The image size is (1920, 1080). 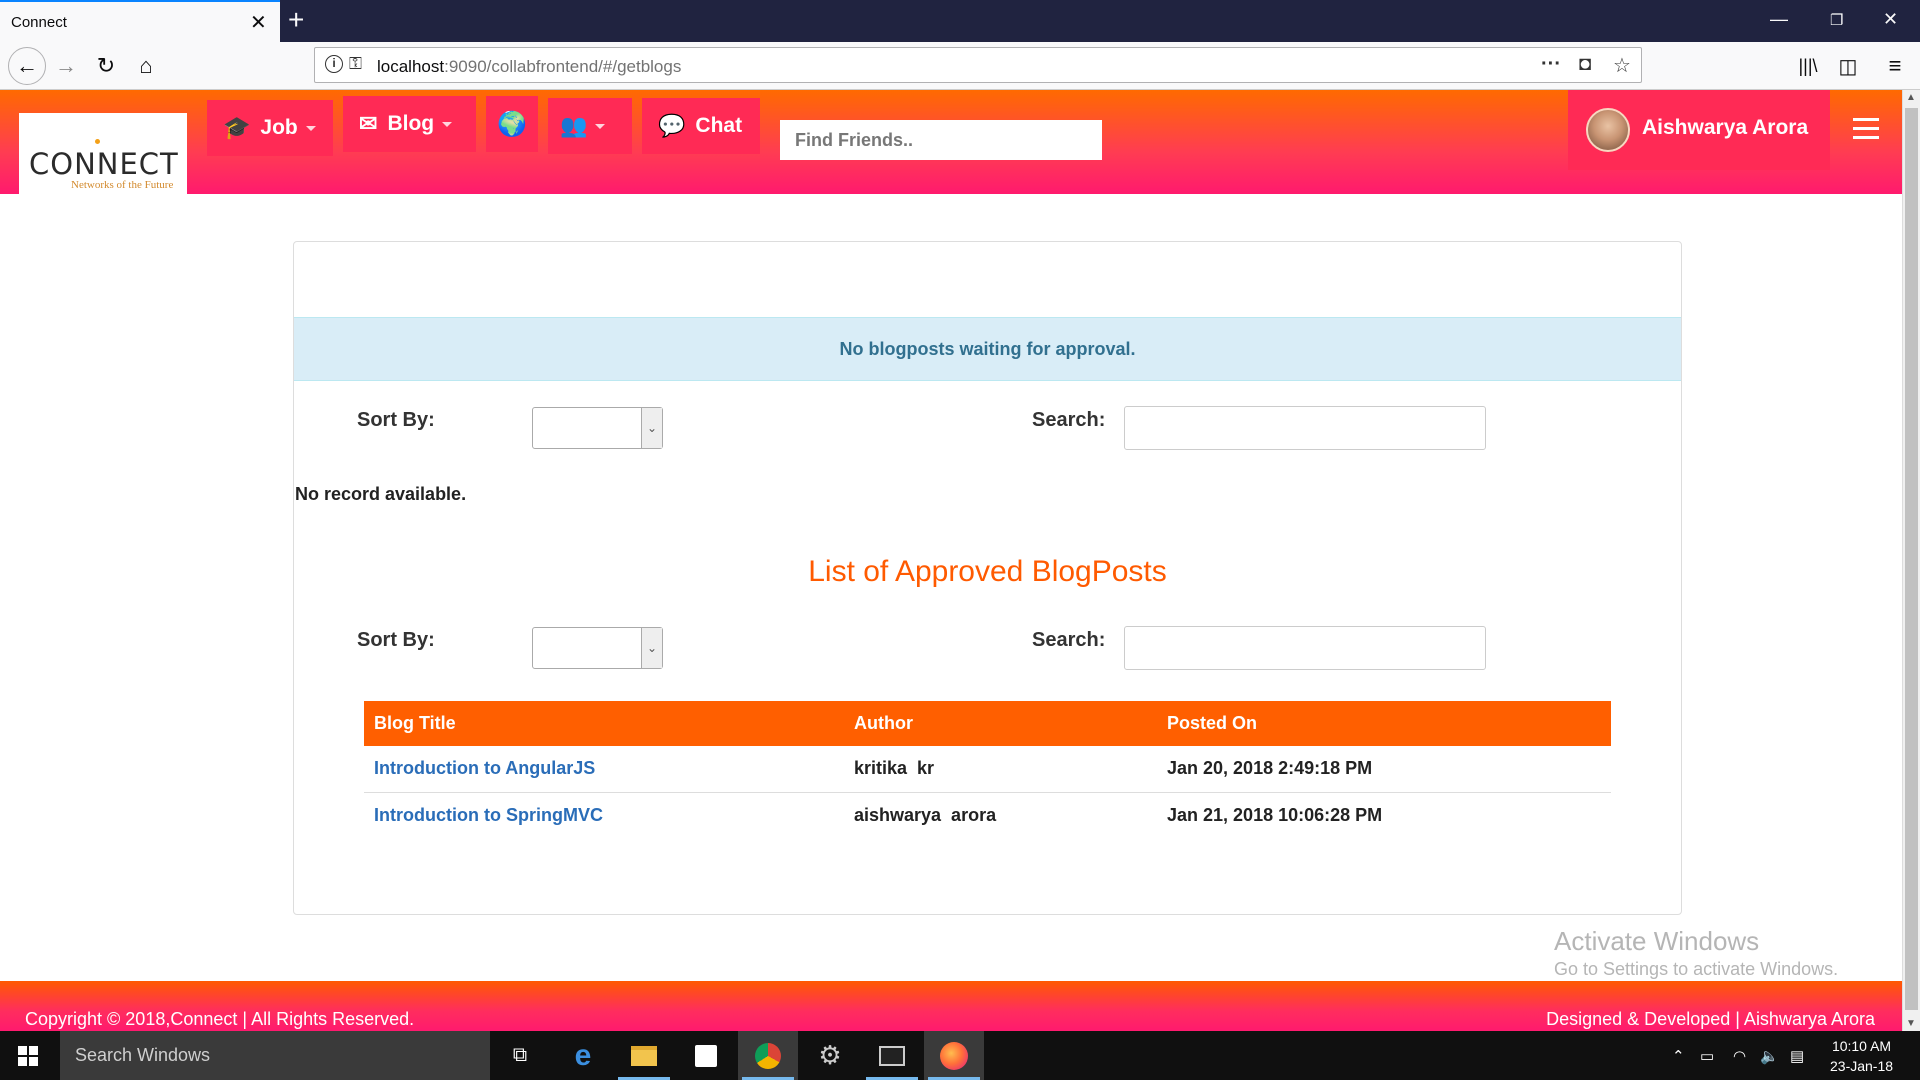 What do you see at coordinates (925, 814) in the screenshot?
I see `blog-author: aishwarya arora` at bounding box center [925, 814].